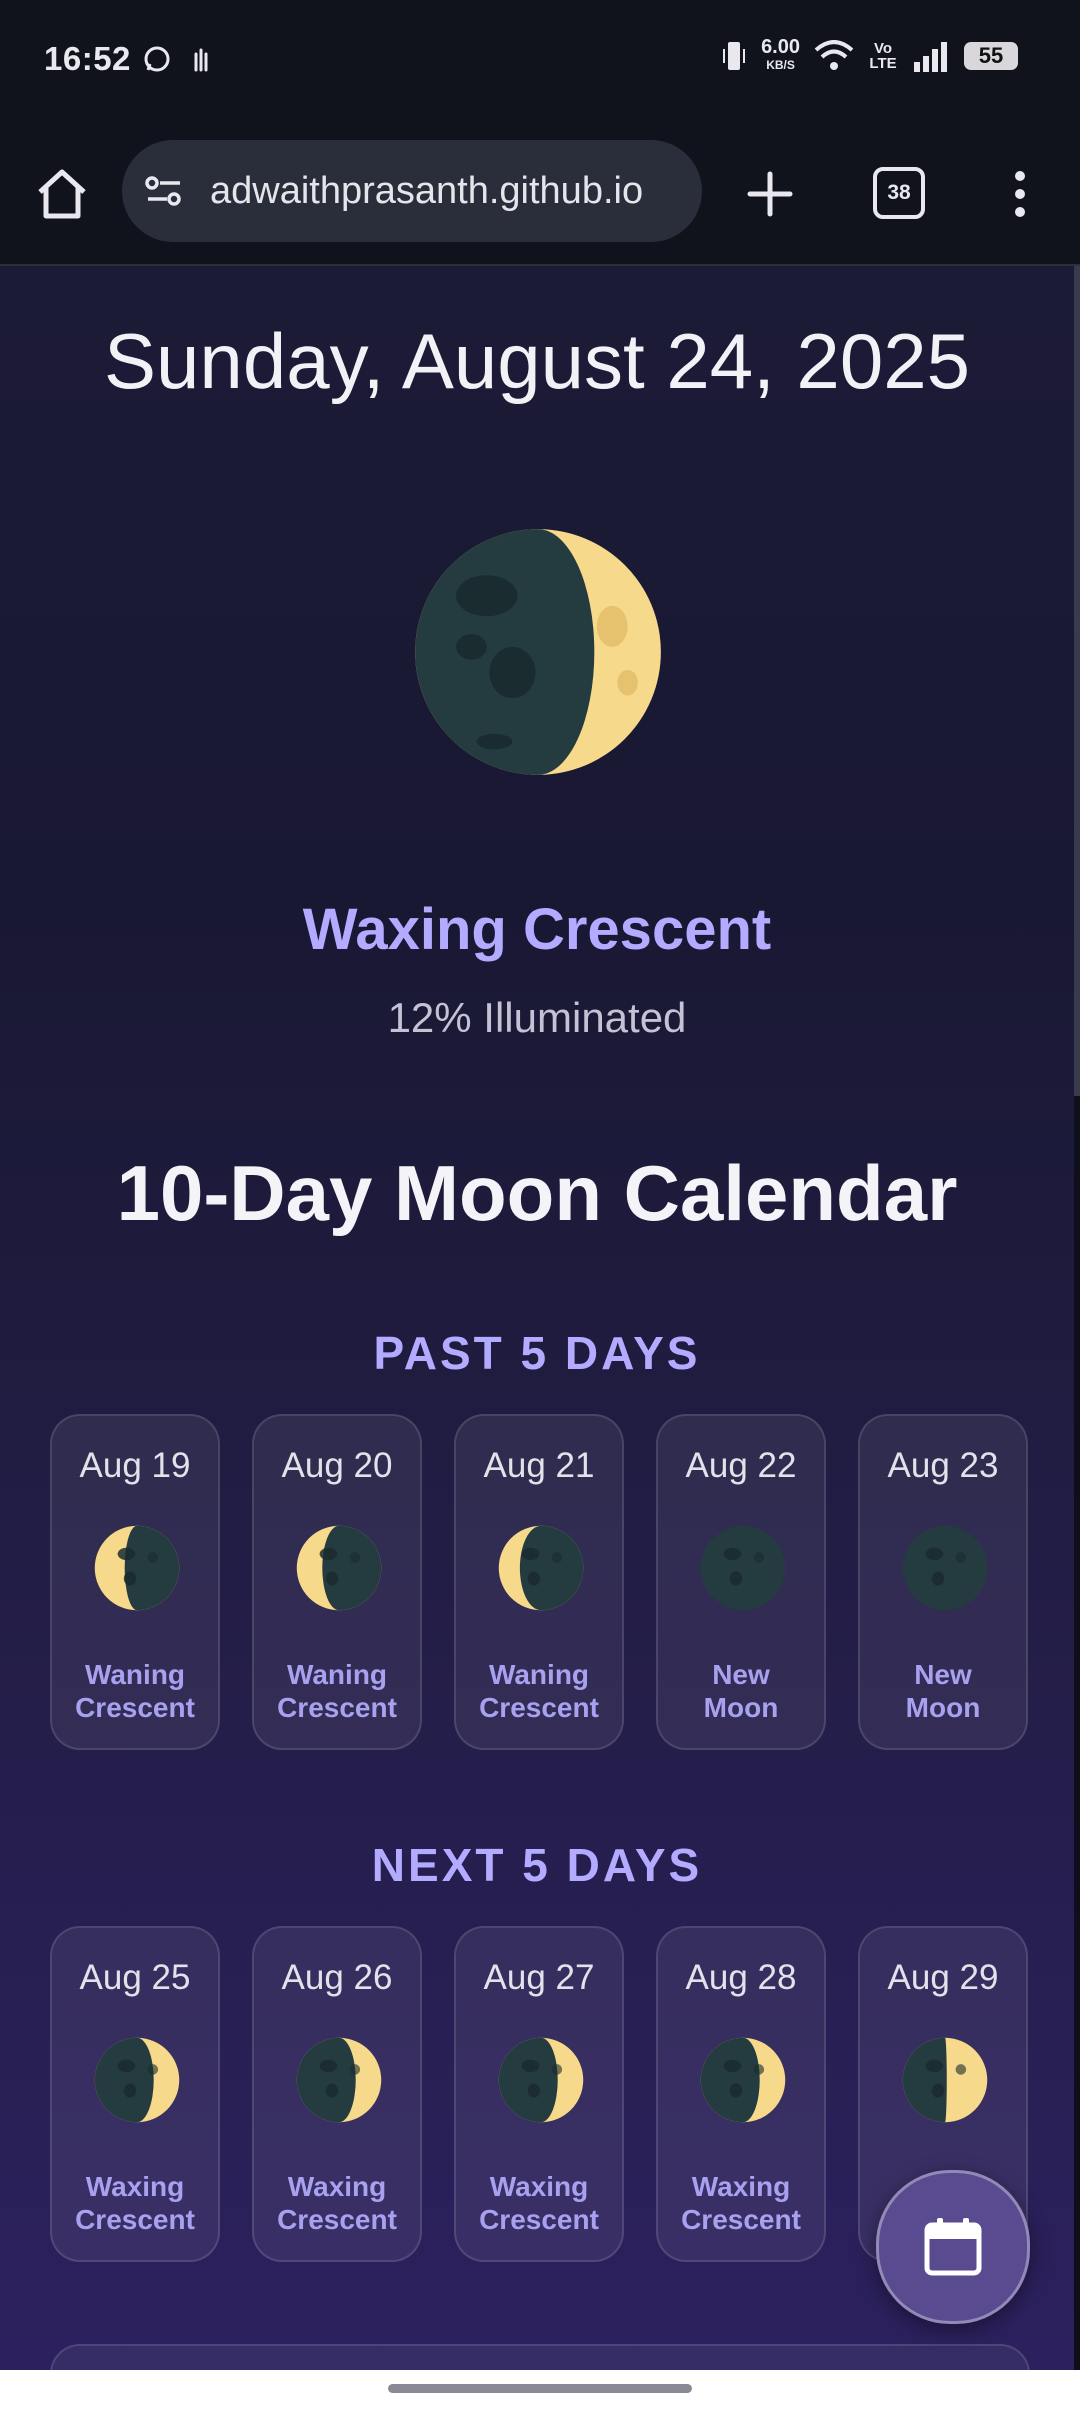 The height and width of the screenshot is (2412, 1080). What do you see at coordinates (537, 361) in the screenshot?
I see `current-date: Sunday, August 24, 2025` at bounding box center [537, 361].